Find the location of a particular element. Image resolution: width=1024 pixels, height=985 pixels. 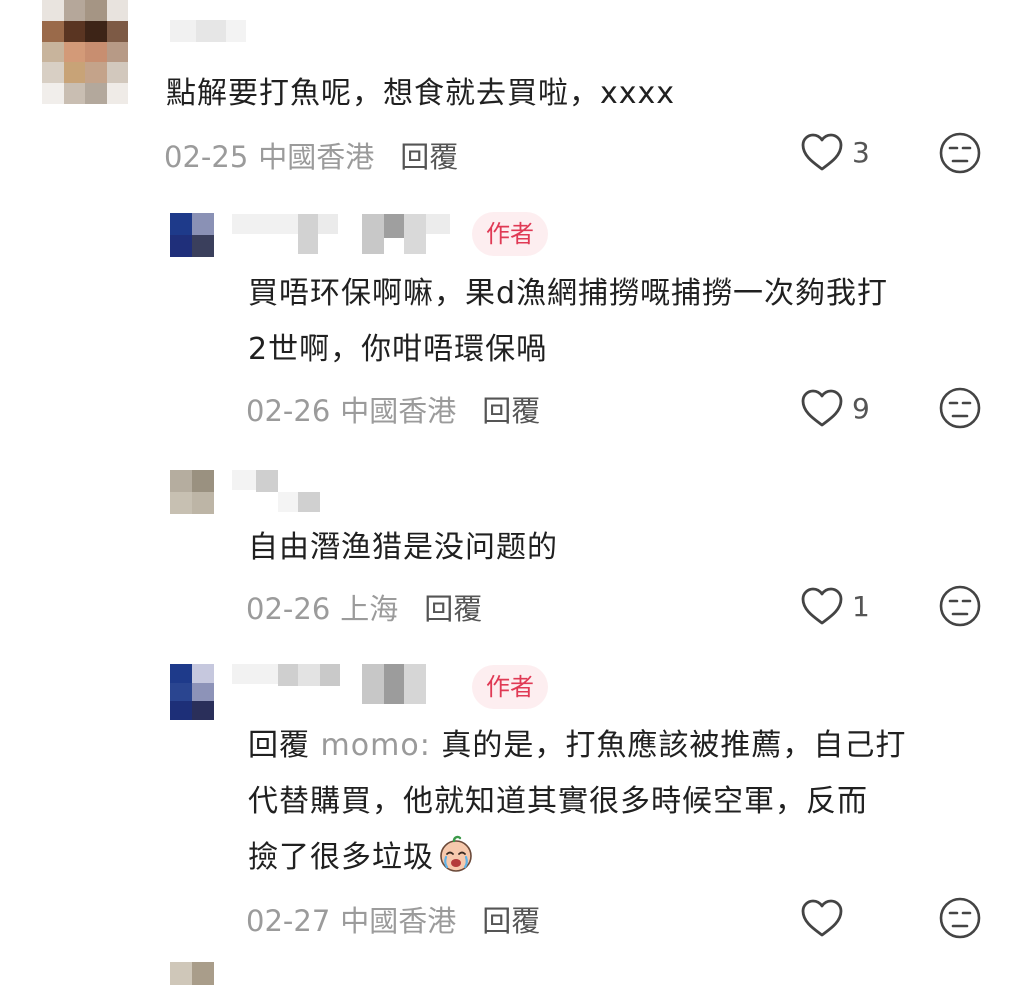

crying-face-emoji is located at coordinates (456, 853).